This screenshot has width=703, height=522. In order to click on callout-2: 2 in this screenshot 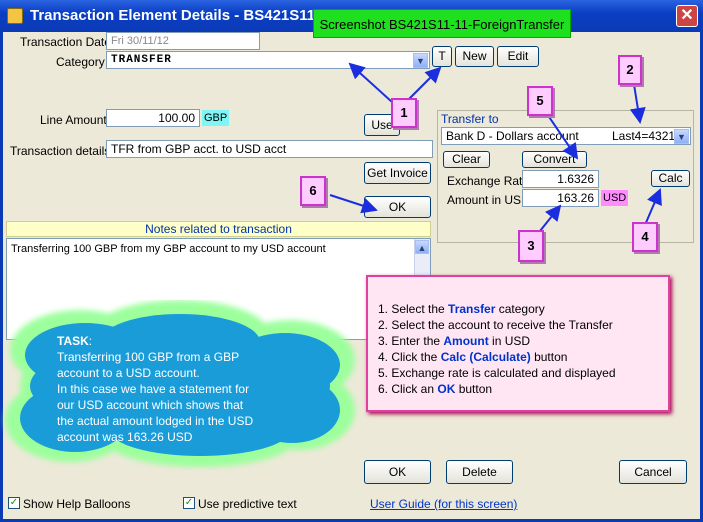, I will do `click(630, 70)`.